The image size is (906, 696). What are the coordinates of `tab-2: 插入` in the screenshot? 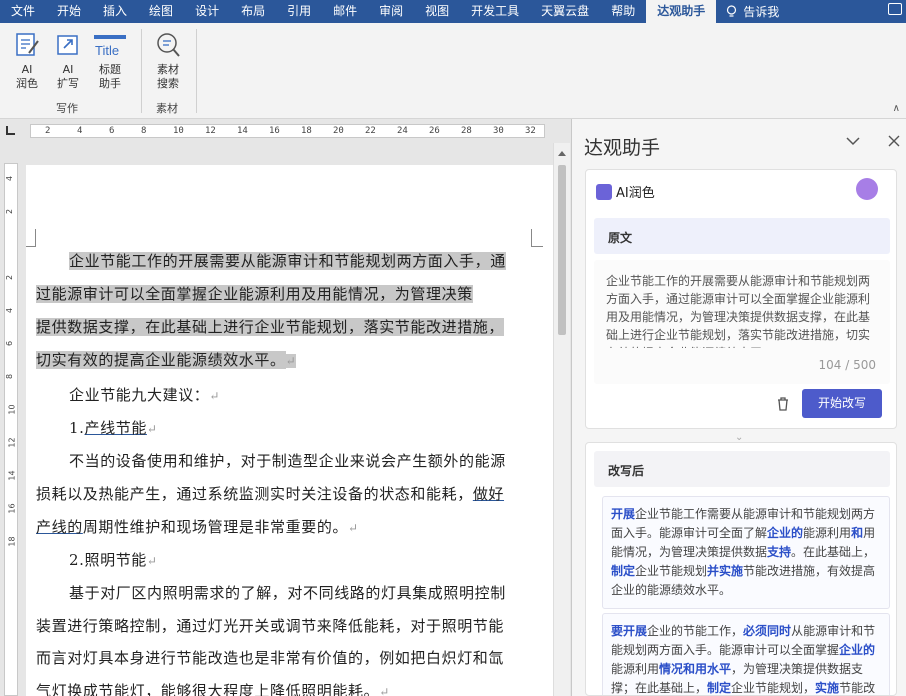 It's located at (115, 11).